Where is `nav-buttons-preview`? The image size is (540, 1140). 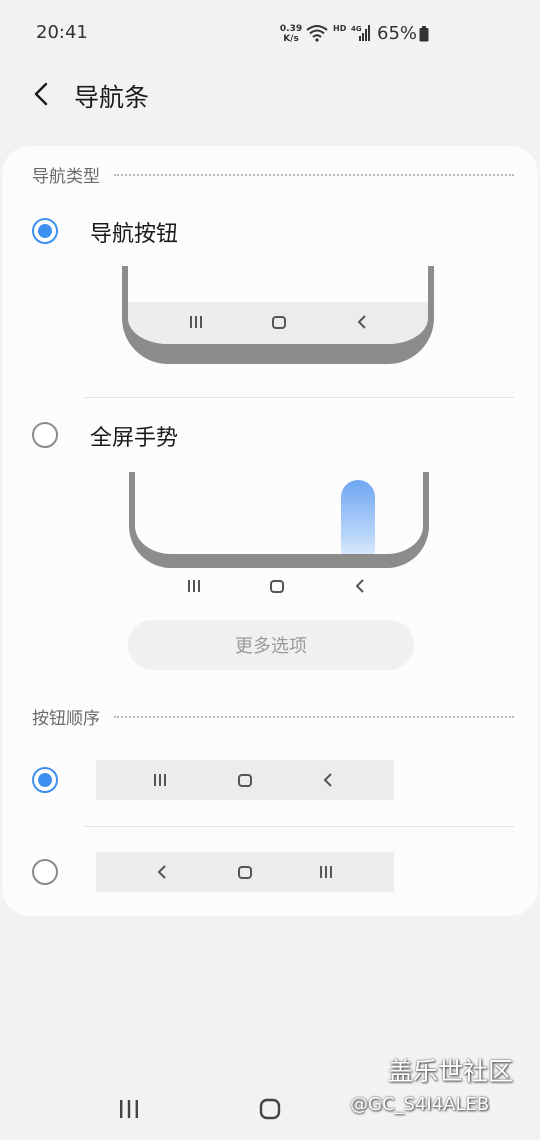
nav-buttons-preview is located at coordinates (278, 315).